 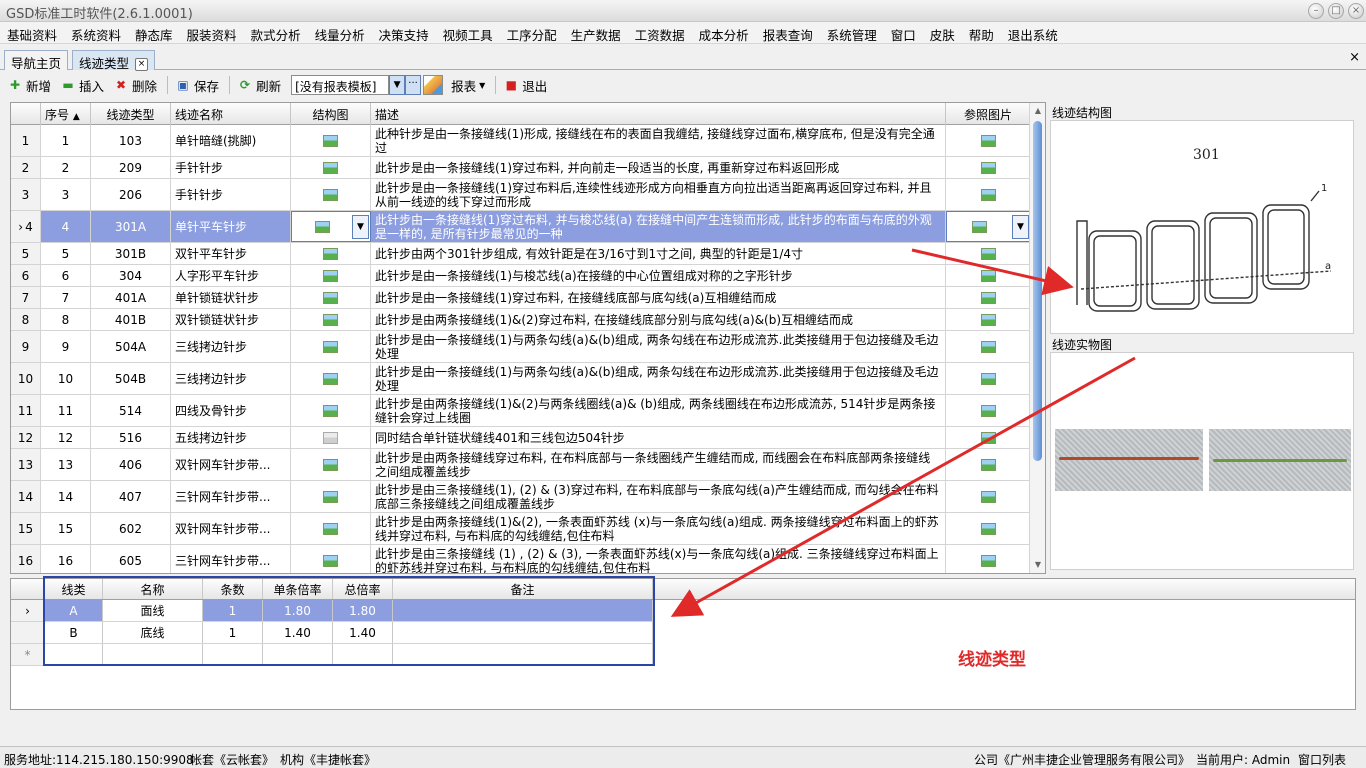 What do you see at coordinates (66, 559) in the screenshot?
I see `cell-seq: 16` at bounding box center [66, 559].